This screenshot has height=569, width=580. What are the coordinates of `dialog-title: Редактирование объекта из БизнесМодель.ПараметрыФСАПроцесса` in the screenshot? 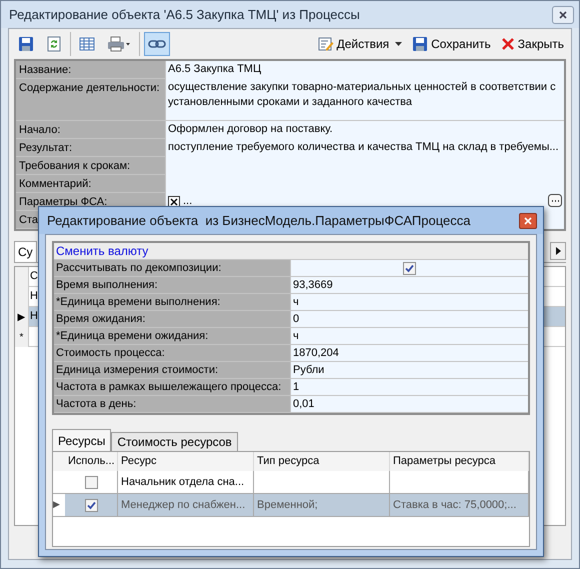 It's located at (258, 221).